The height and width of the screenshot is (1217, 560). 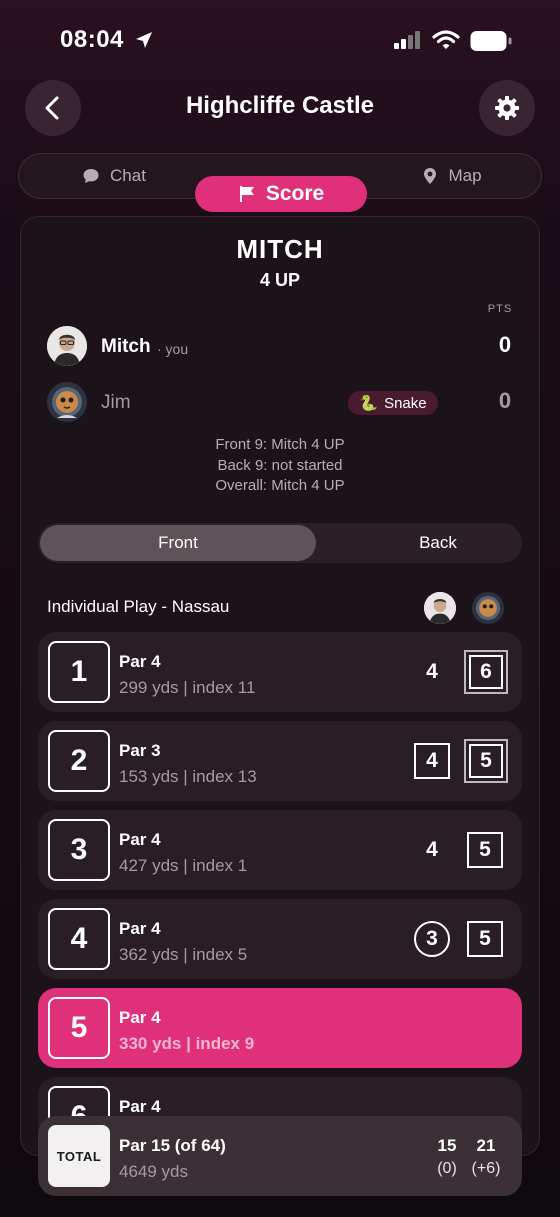 I want to click on total-label: TOTAL, so click(x=79, y=1156).